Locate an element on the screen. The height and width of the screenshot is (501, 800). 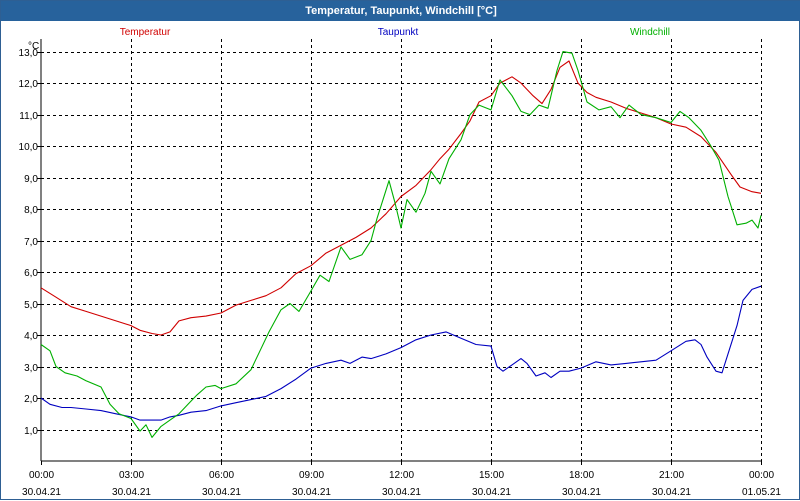
x-tick-time-label: 03:00 is located at coordinates (131, 475).